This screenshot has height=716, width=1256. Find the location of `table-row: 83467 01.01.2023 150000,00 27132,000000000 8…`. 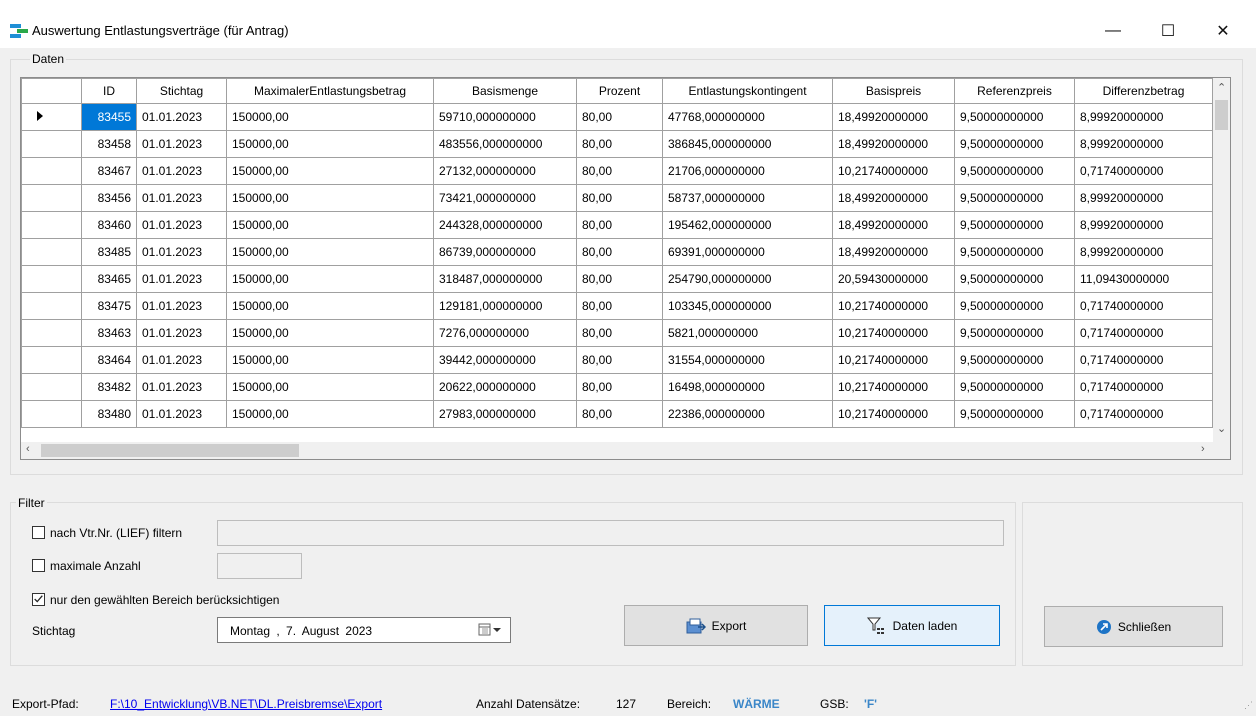

table-row: 83467 01.01.2023 150000,00 27132,000000000 8… is located at coordinates (617, 171).